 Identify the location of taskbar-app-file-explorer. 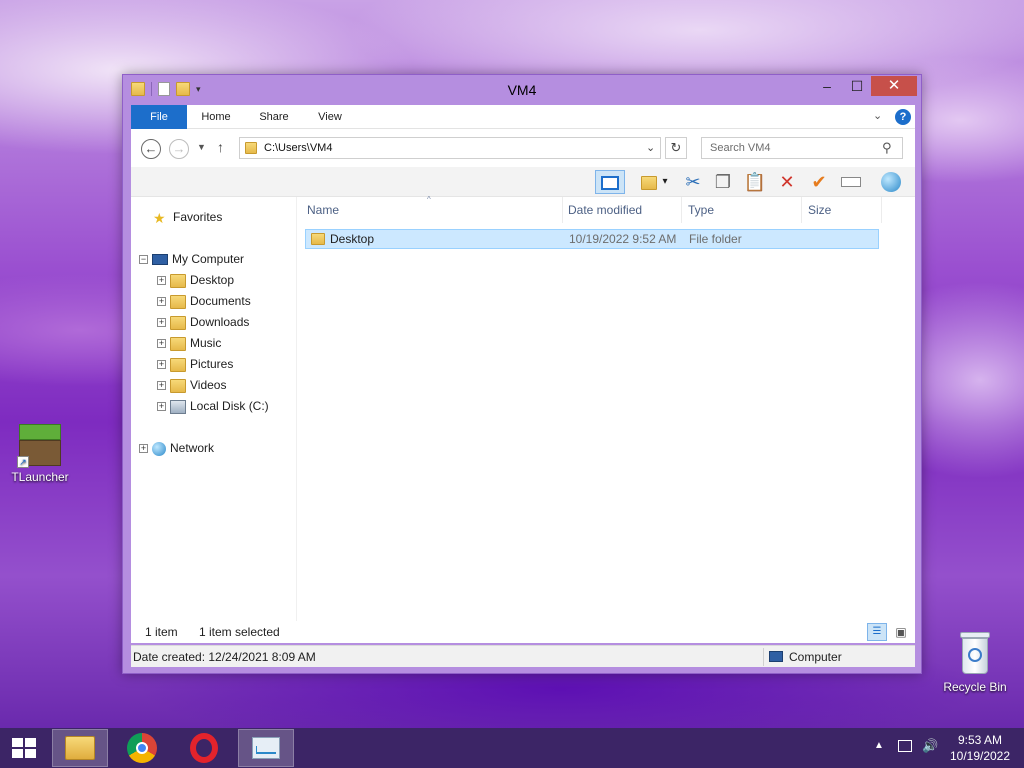
(80, 748).